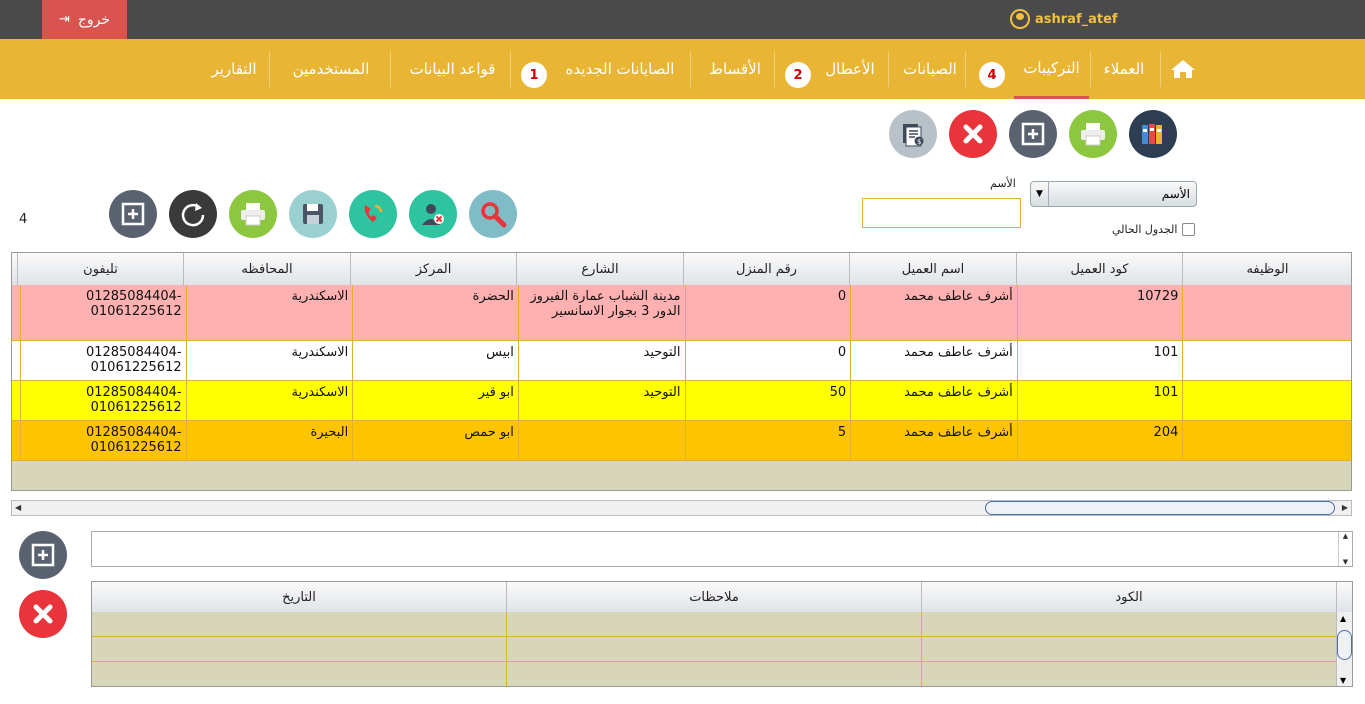 This screenshot has height=704, width=1365. Describe the element at coordinates (769, 312) in the screenshot. I see `cell-house: 0` at that location.